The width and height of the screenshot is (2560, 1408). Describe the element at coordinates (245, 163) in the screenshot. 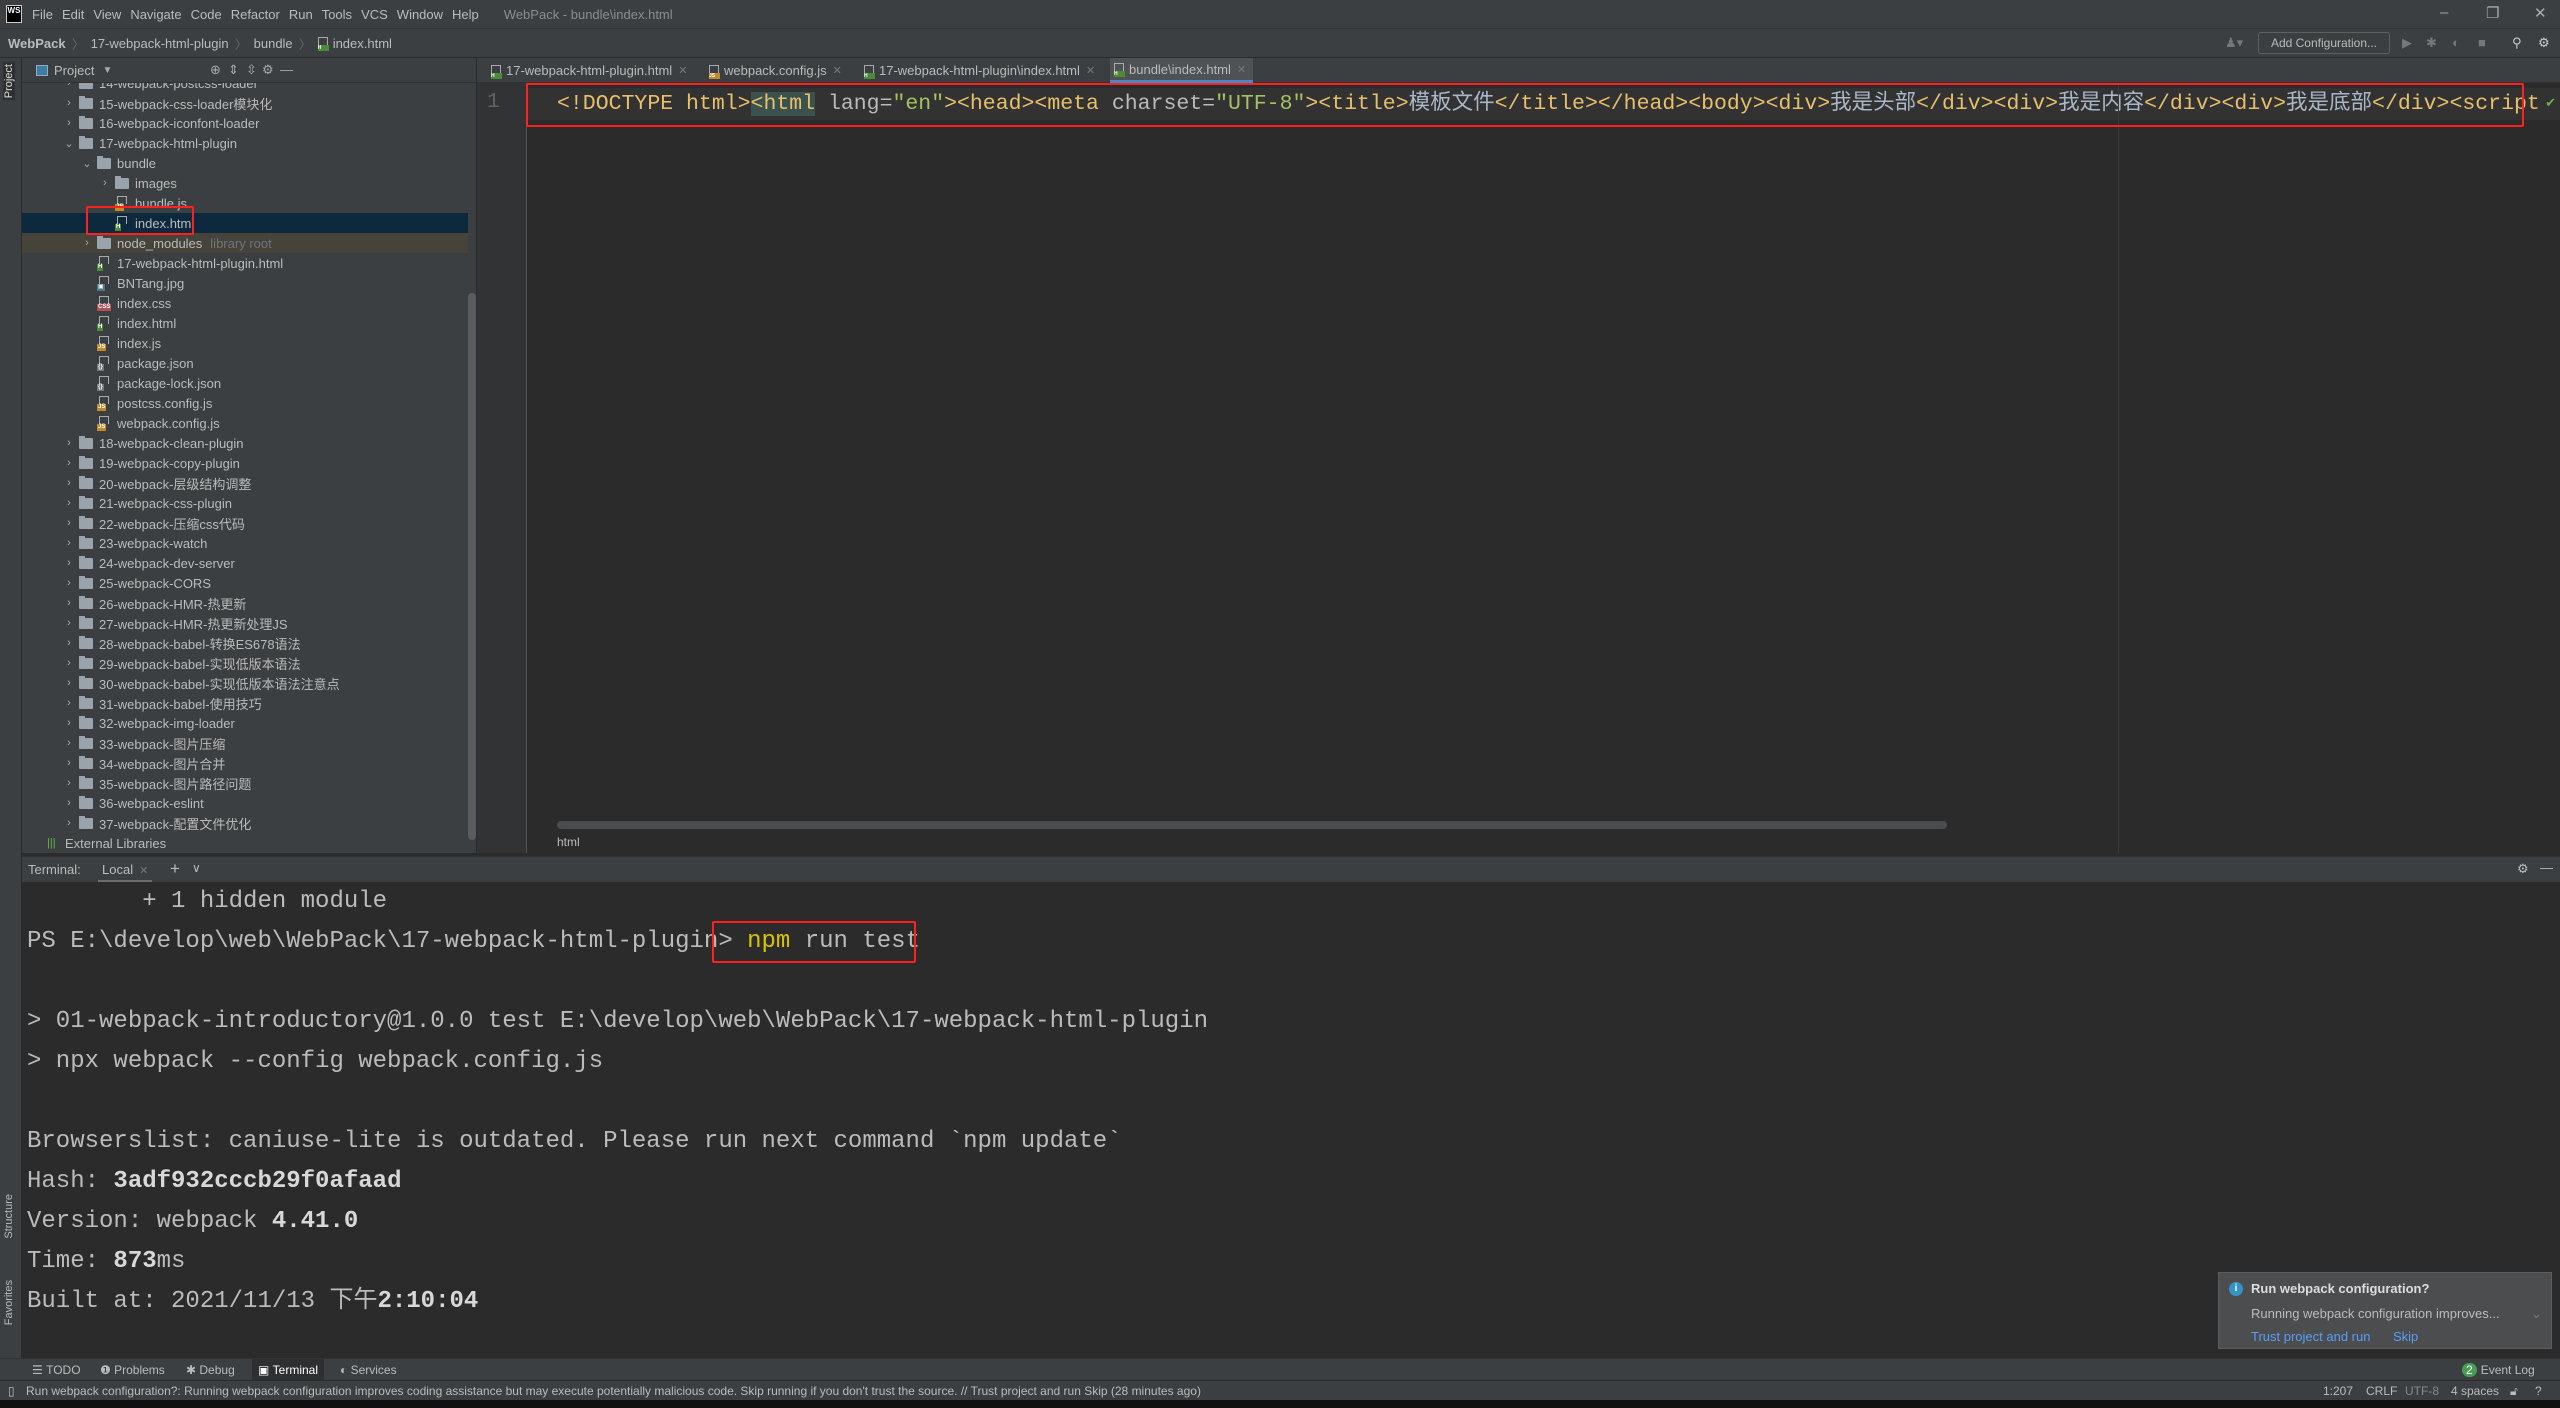

I see `tree-item: ⌄ bundle` at that location.